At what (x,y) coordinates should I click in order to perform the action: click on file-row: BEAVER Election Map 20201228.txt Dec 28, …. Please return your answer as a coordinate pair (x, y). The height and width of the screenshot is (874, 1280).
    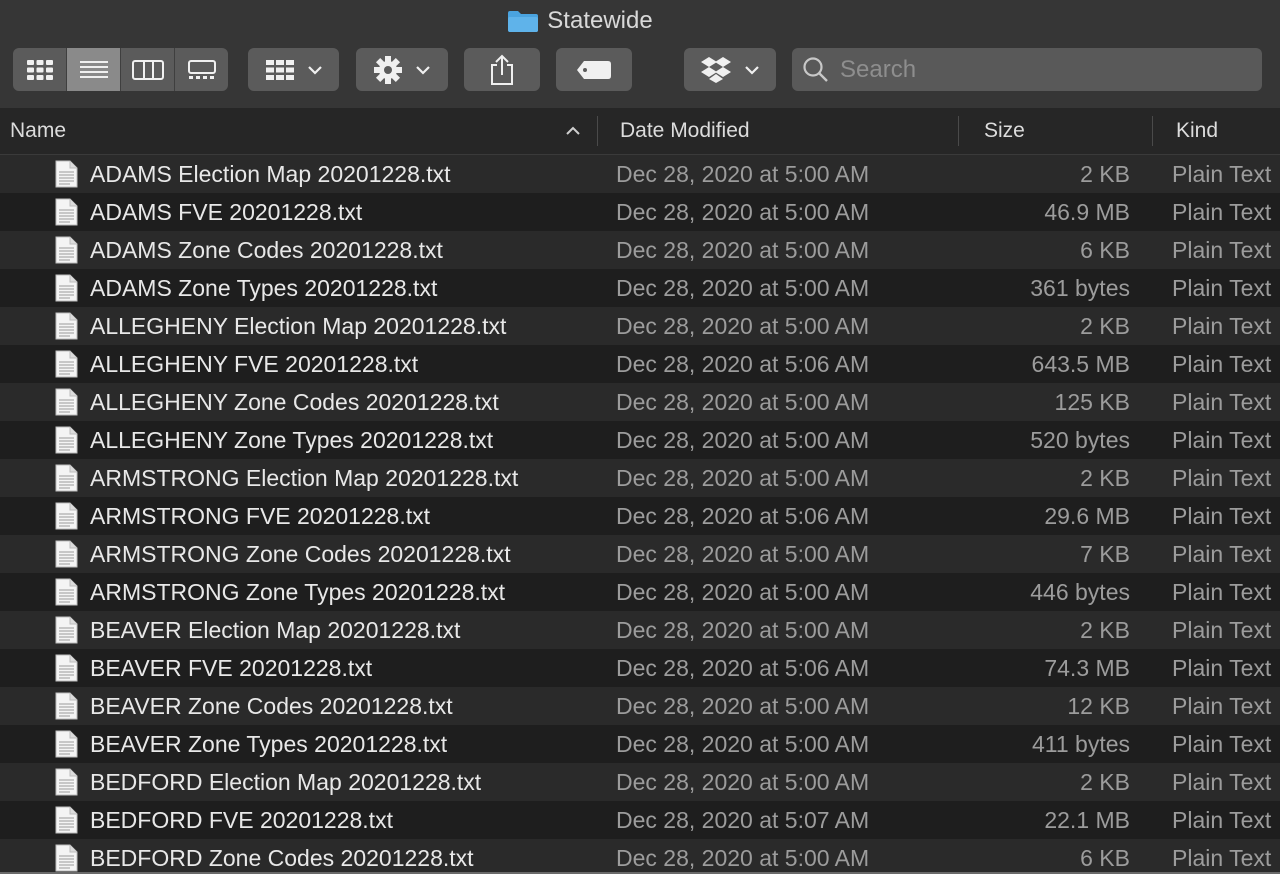
    Looking at the image, I should click on (640, 630).